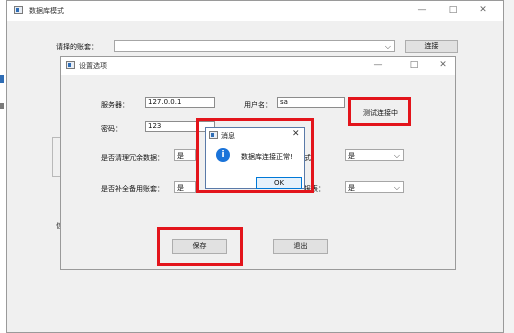 Image resolution: width=514 pixels, height=333 pixels. What do you see at coordinates (180, 102) in the screenshot?
I see `server-input: 127.0.0.1` at bounding box center [180, 102].